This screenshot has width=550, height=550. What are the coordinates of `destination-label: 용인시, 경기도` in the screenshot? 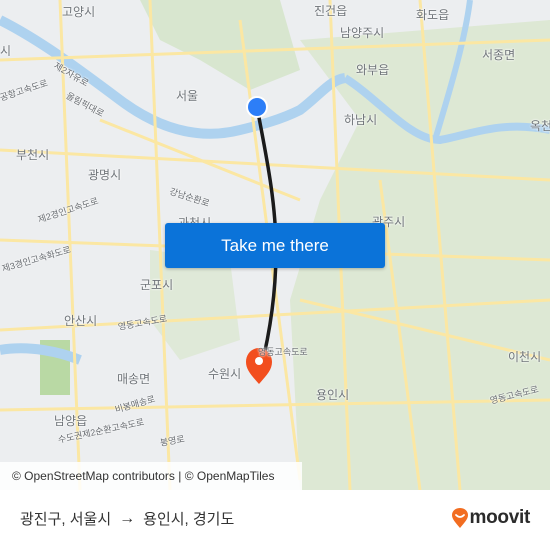 It's located at (189, 519).